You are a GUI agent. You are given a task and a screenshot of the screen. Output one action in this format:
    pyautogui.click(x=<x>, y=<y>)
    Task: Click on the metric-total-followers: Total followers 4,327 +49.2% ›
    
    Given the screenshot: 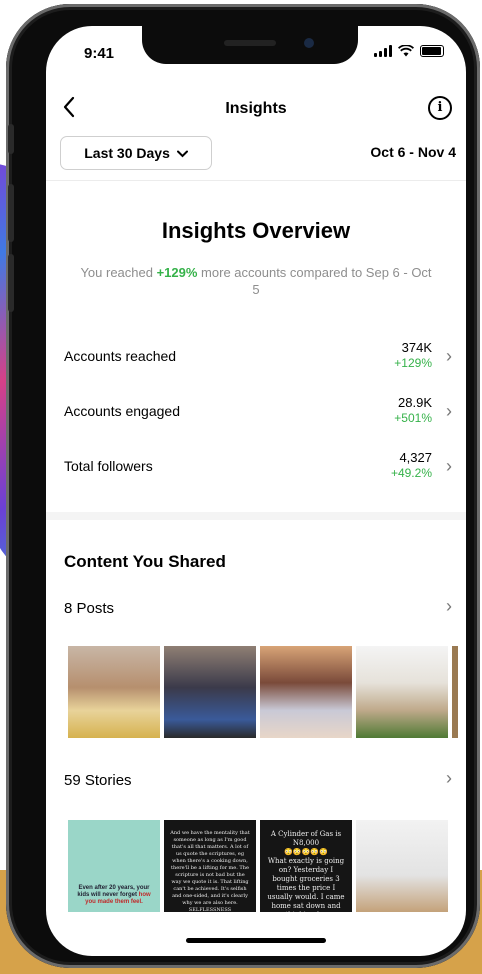 What is the action you would take?
    pyautogui.click(x=256, y=470)
    